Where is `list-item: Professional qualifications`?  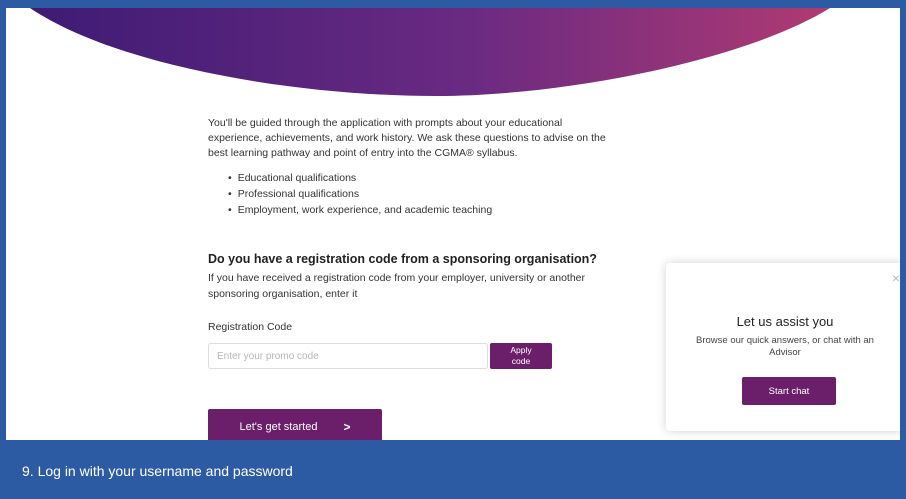 list-item: Professional qualifications is located at coordinates (360, 194).